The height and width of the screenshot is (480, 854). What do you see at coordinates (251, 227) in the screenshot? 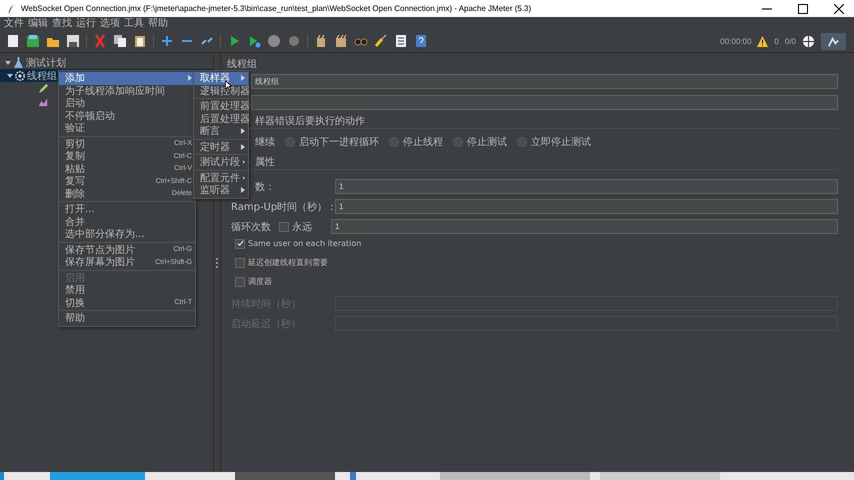
I see `field-label: 循环次数` at bounding box center [251, 227].